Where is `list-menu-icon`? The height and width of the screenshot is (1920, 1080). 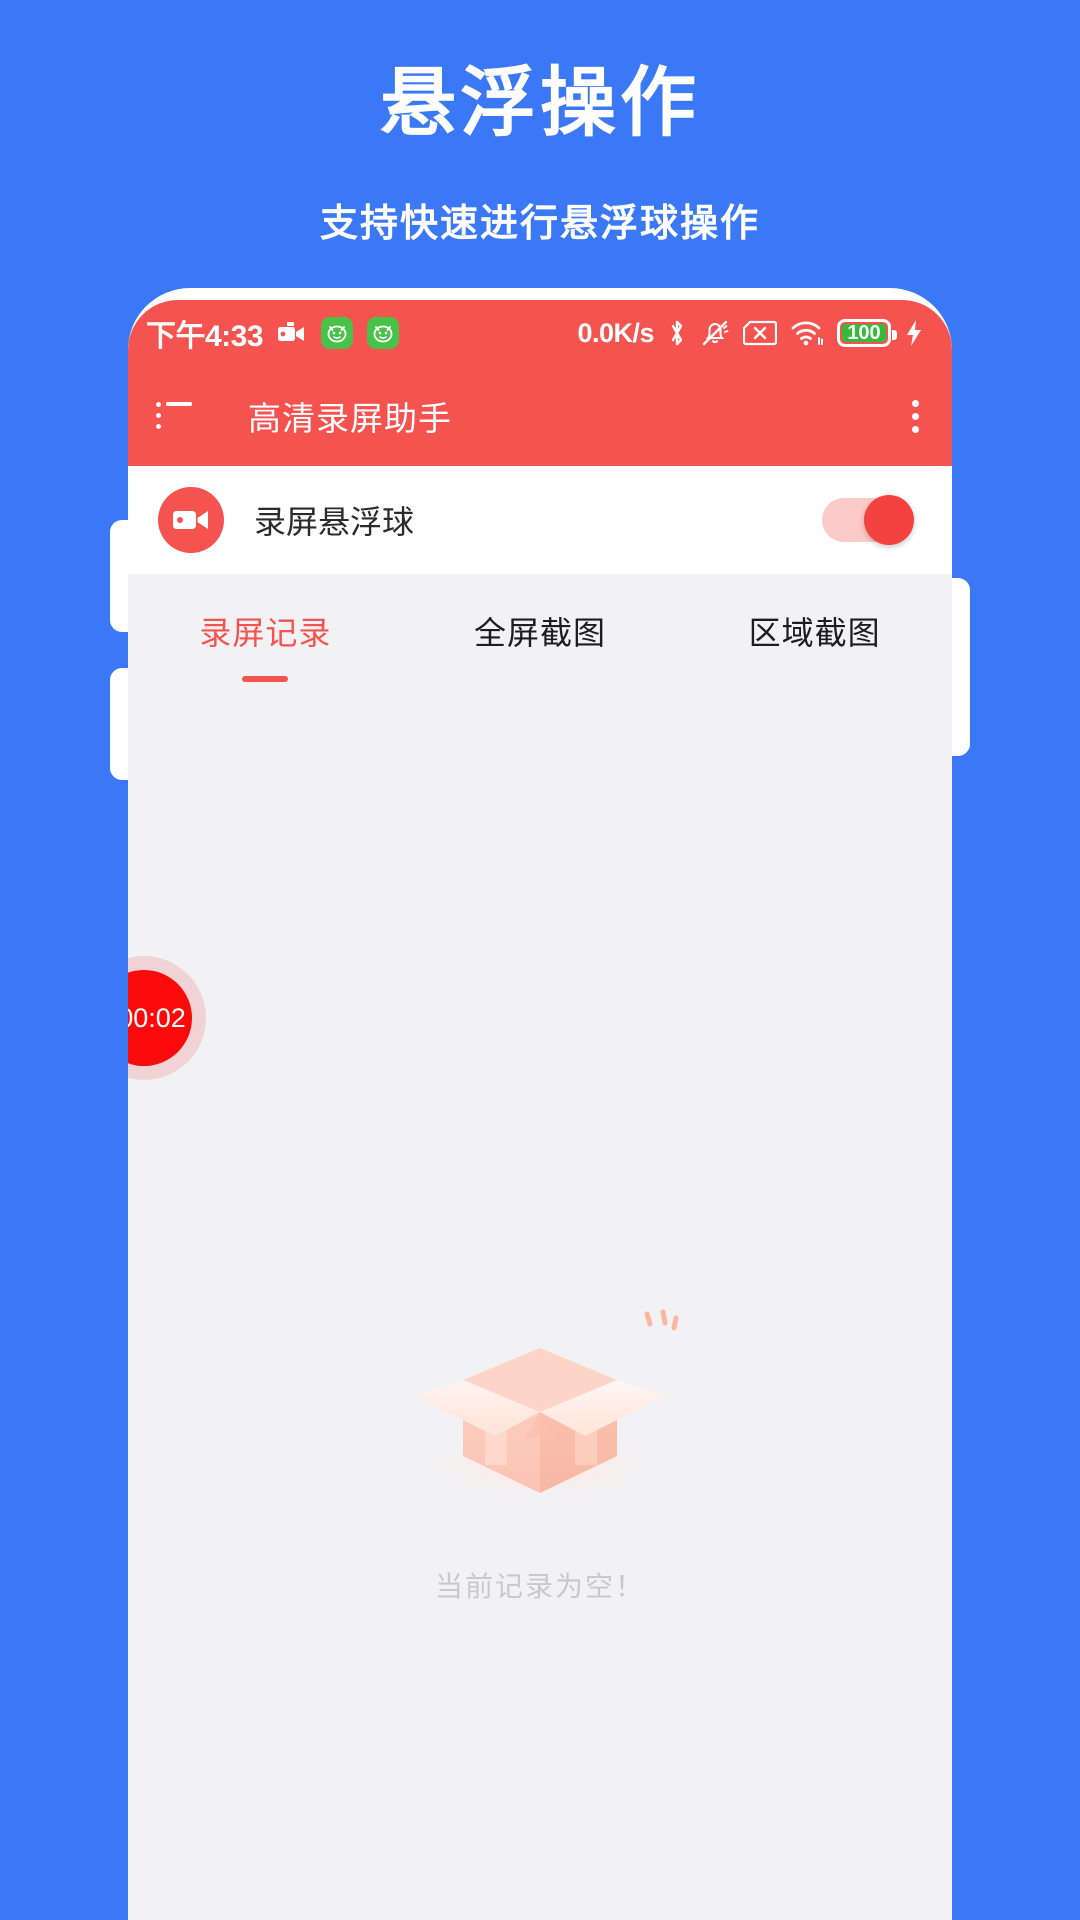
list-menu-icon is located at coordinates (174, 416).